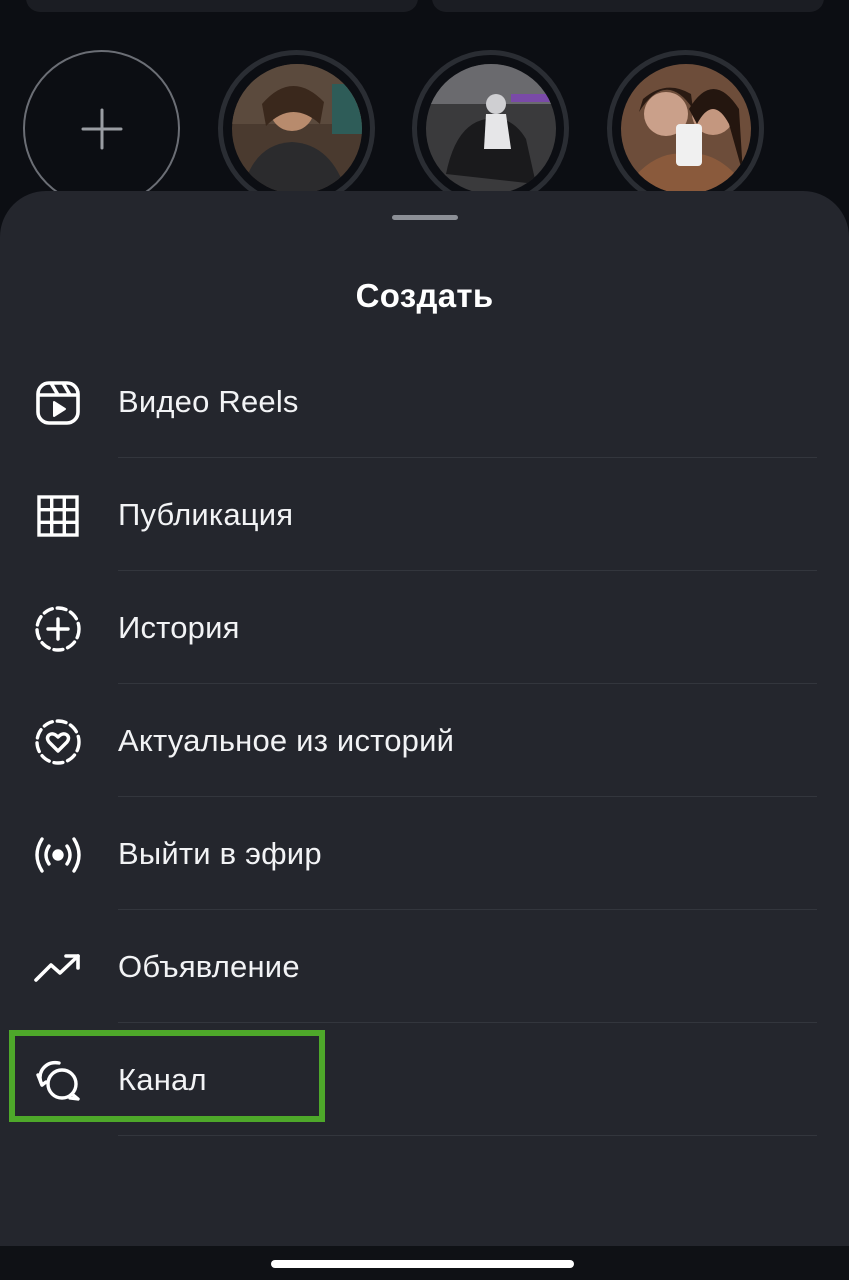 The height and width of the screenshot is (1280, 849). Describe the element at coordinates (424, 295) in the screenshot. I see `sheet-title: Создать` at that location.